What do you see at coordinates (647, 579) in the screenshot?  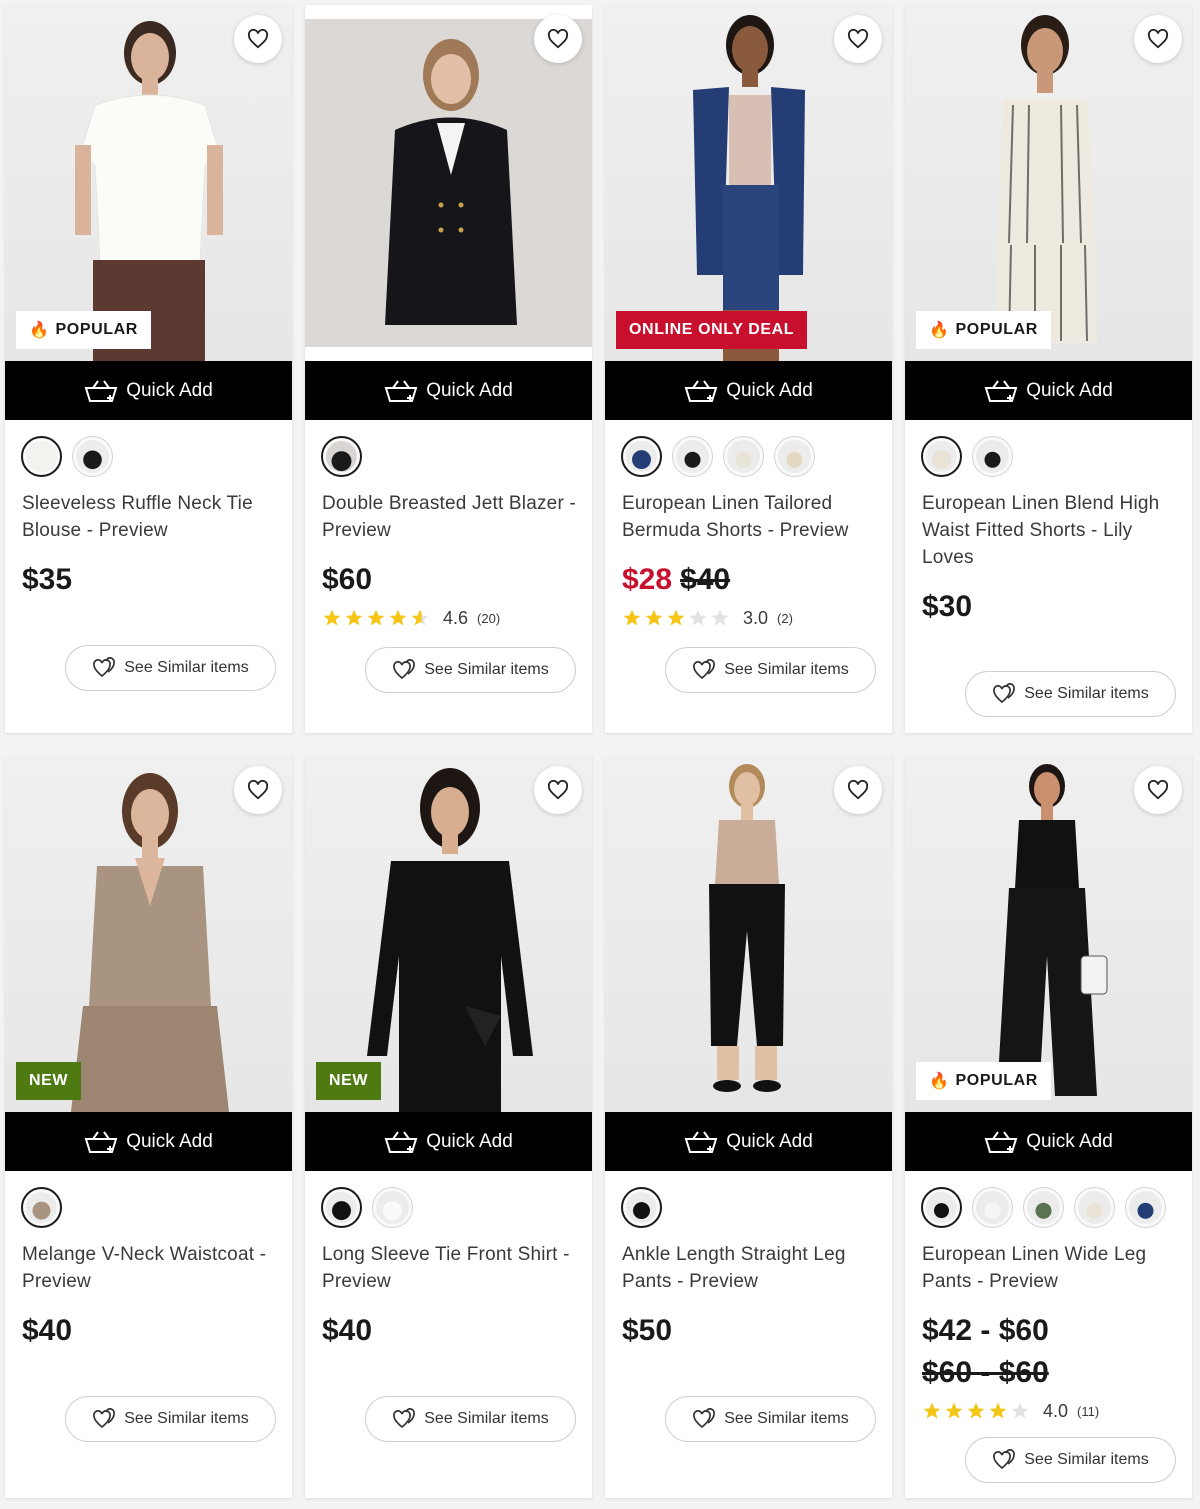 I see `sale-price: $28` at bounding box center [647, 579].